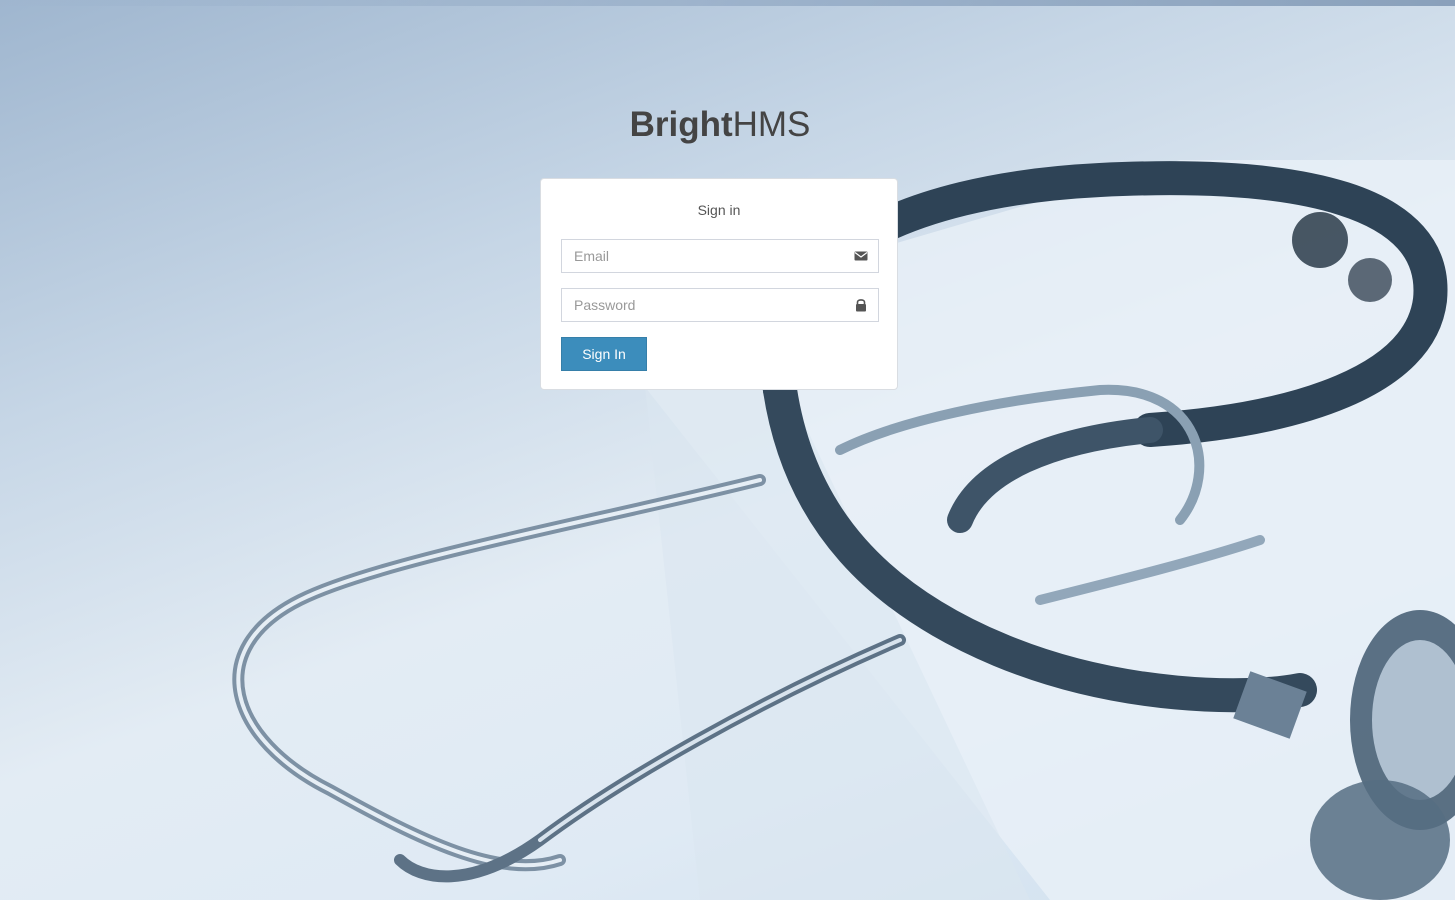 The image size is (1455, 900). What do you see at coordinates (771, 124) in the screenshot?
I see `logo-light-text: HMS` at bounding box center [771, 124].